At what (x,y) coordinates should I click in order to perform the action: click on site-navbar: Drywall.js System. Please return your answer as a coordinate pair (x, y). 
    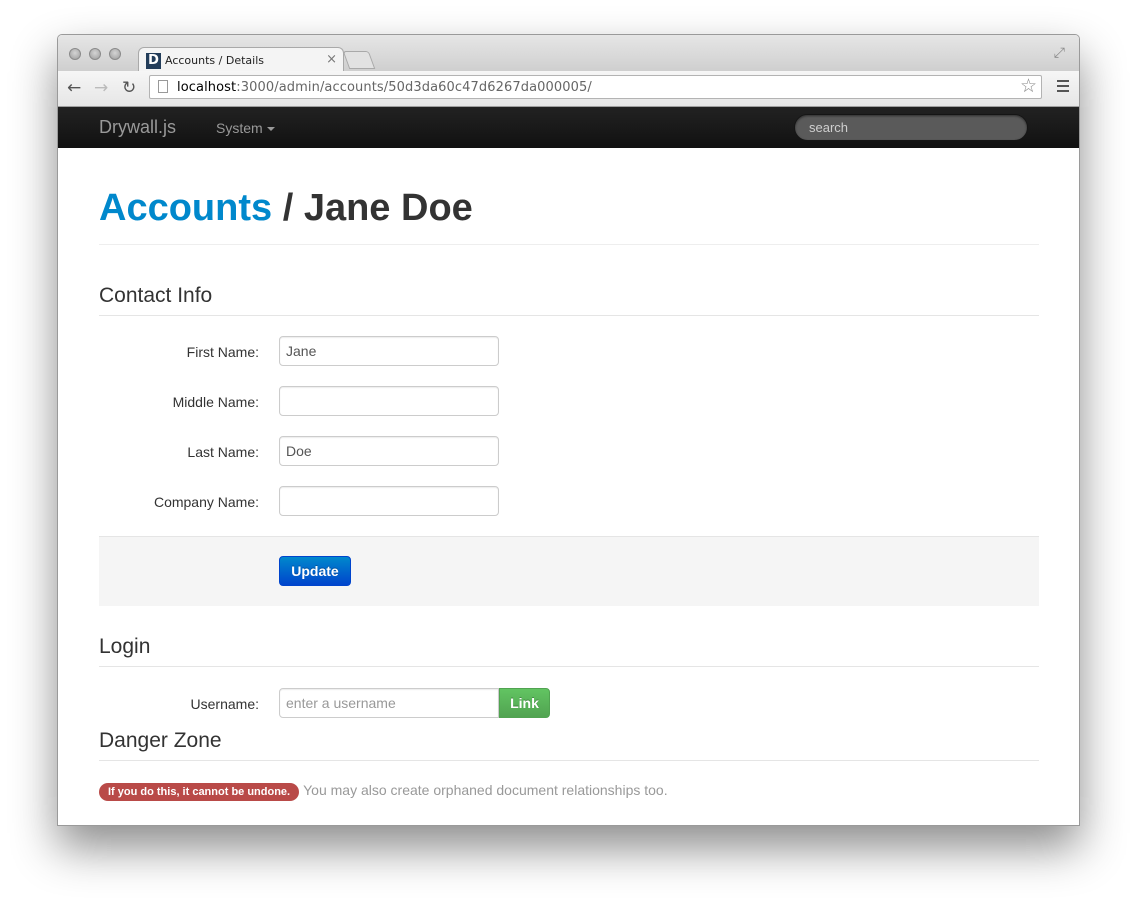
    Looking at the image, I should click on (568, 127).